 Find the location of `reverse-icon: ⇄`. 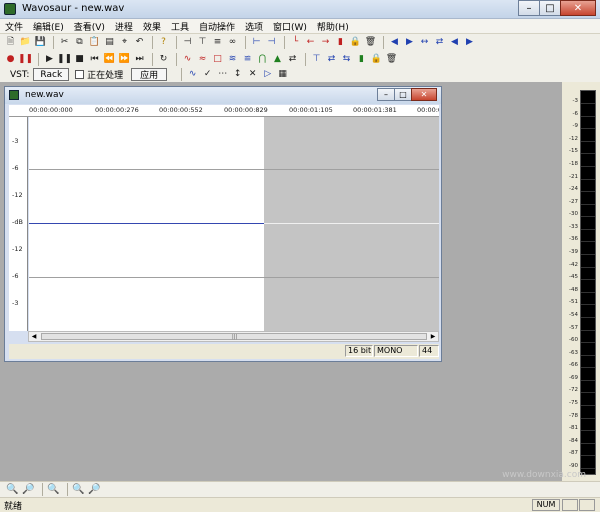

reverse-icon: ⇄ is located at coordinates (292, 59).